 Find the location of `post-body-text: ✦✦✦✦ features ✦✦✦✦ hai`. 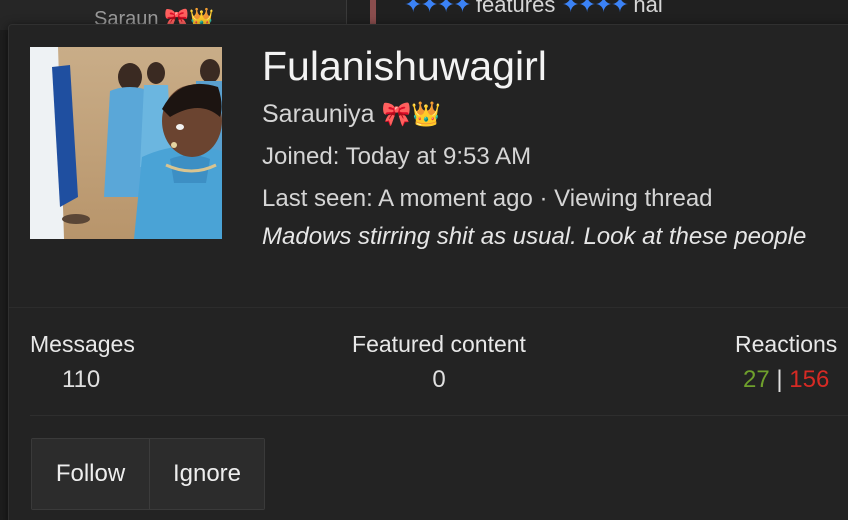

post-body-text: ✦✦✦✦ features ✦✦✦✦ hai is located at coordinates (533, 9).